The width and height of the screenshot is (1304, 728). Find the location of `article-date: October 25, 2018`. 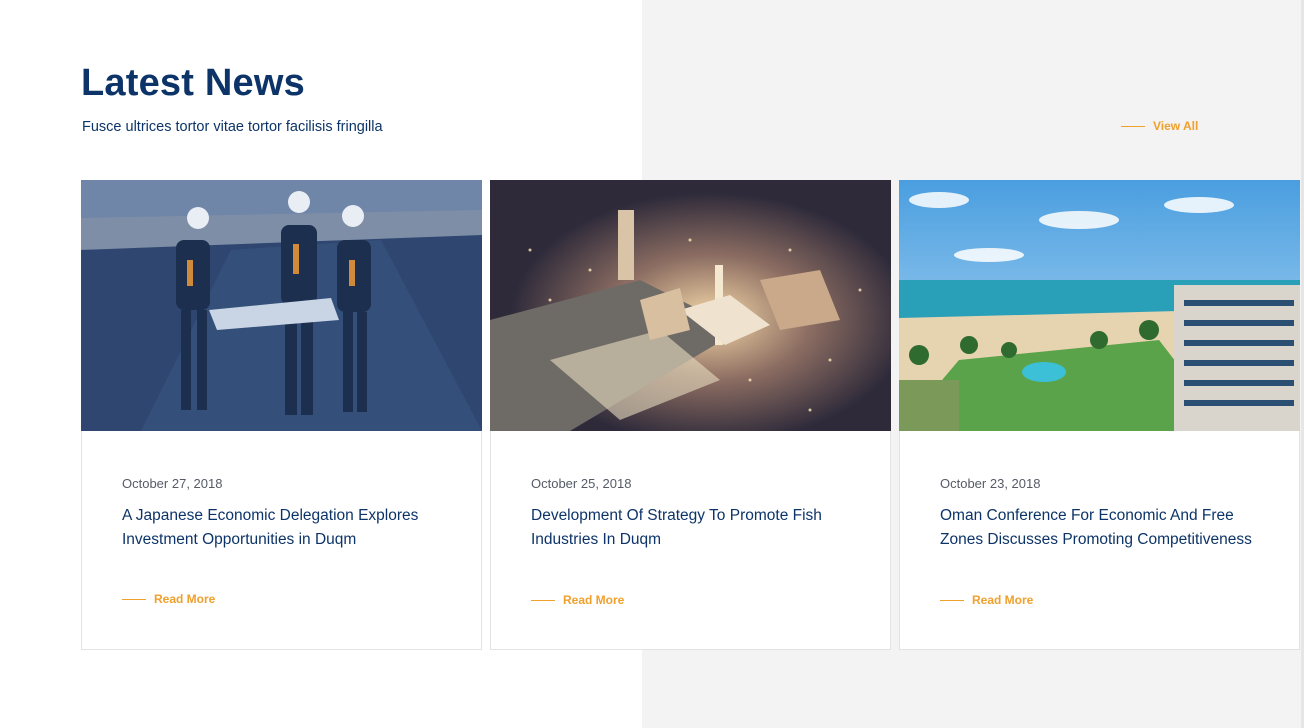

article-date: October 25, 2018 is located at coordinates (581, 483).